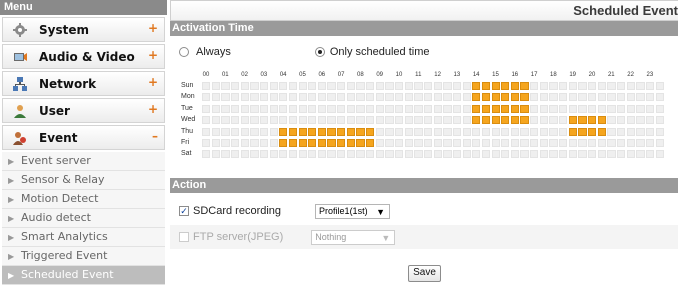 Image resolution: width=678 pixels, height=291 pixels. Describe the element at coordinates (353, 237) in the screenshot. I see `ftp-select: Nothing ▼` at that location.